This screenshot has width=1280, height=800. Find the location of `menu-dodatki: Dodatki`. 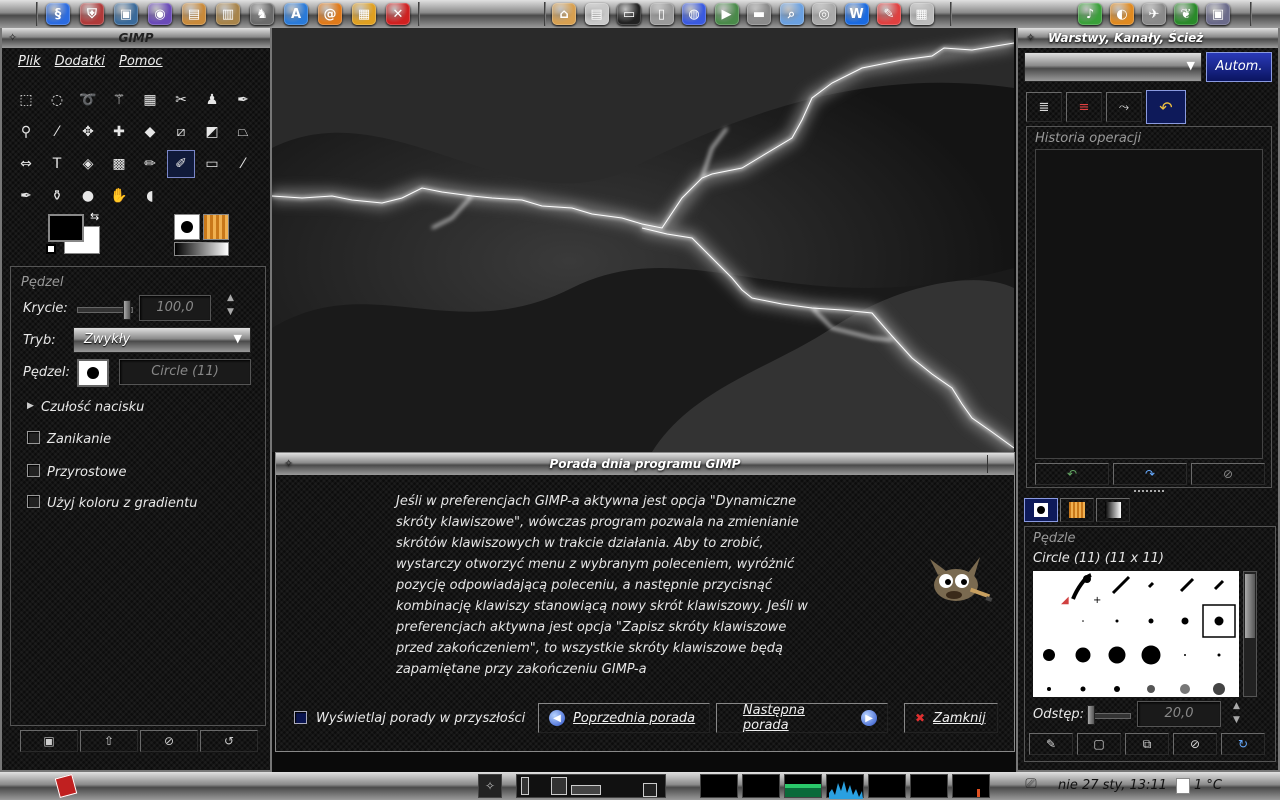

menu-dodatki: Dodatki is located at coordinates (80, 61).